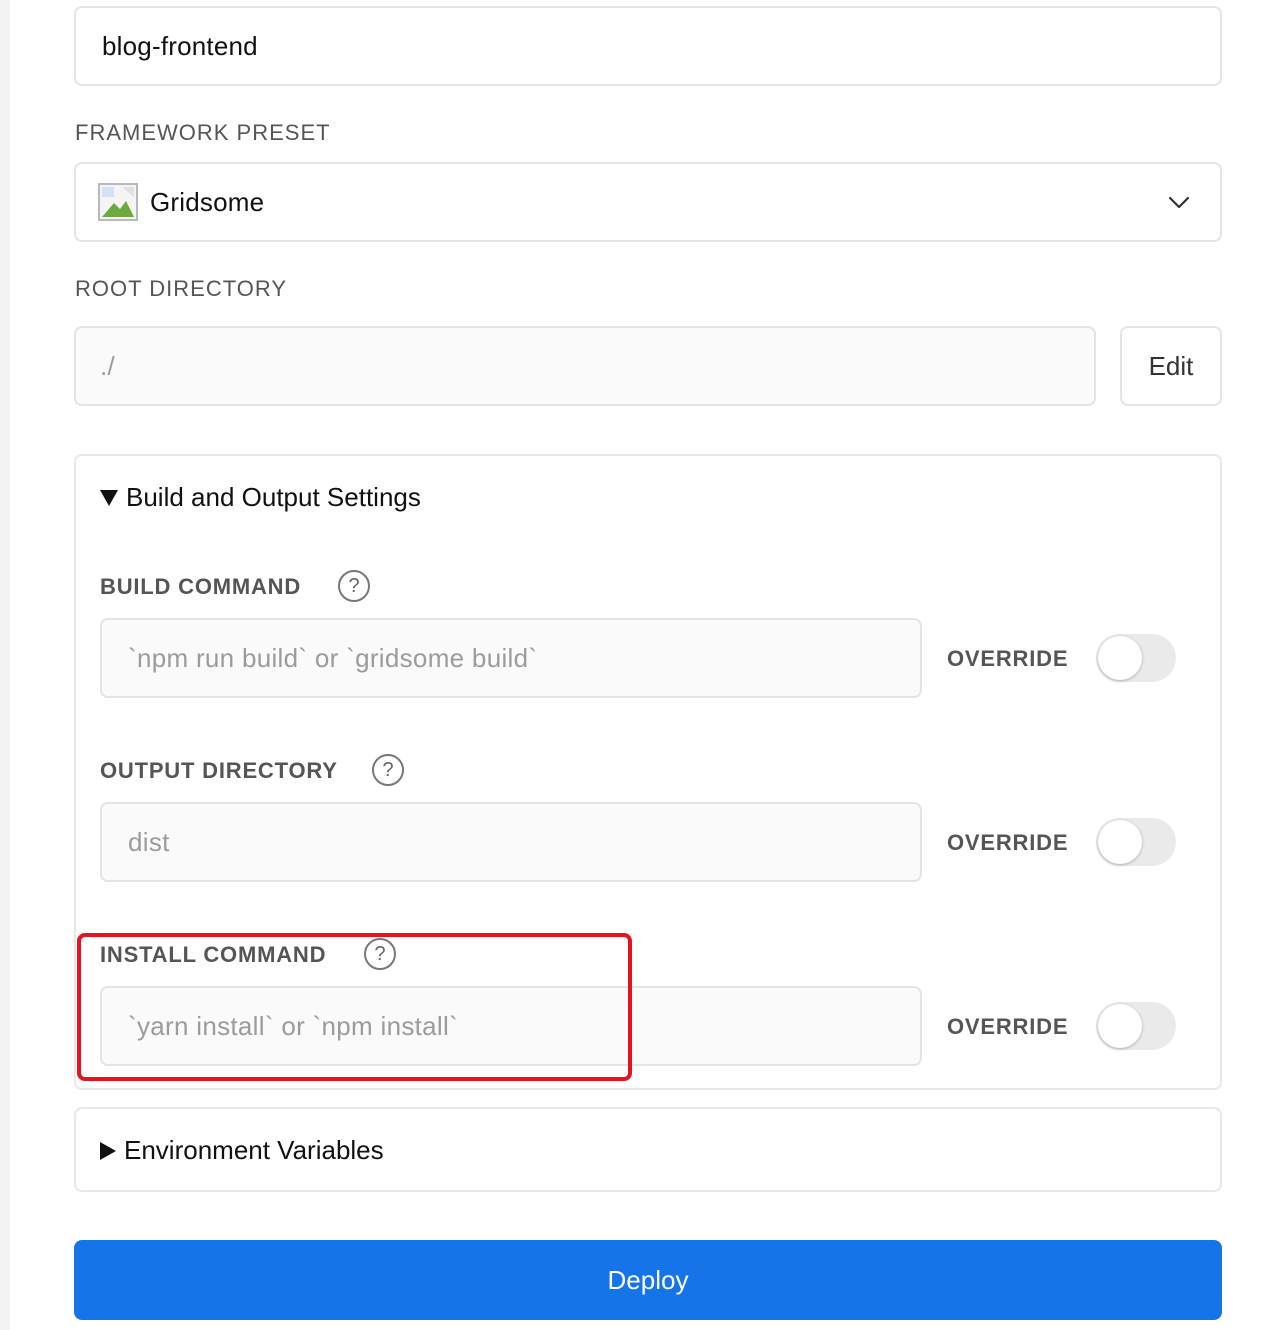 The width and height of the screenshot is (1284, 1330). What do you see at coordinates (333, 657) in the screenshot?
I see `build-command-placeholder: `npm run build` or `gridsome build`` at bounding box center [333, 657].